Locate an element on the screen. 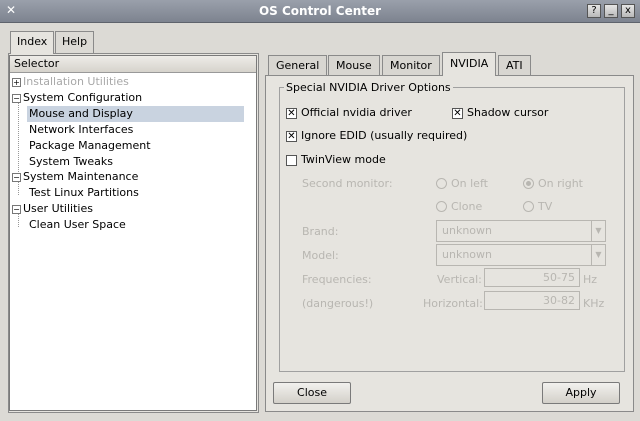 This screenshot has width=640, height=421. frequencies-label: Frequencies: is located at coordinates (337, 279).